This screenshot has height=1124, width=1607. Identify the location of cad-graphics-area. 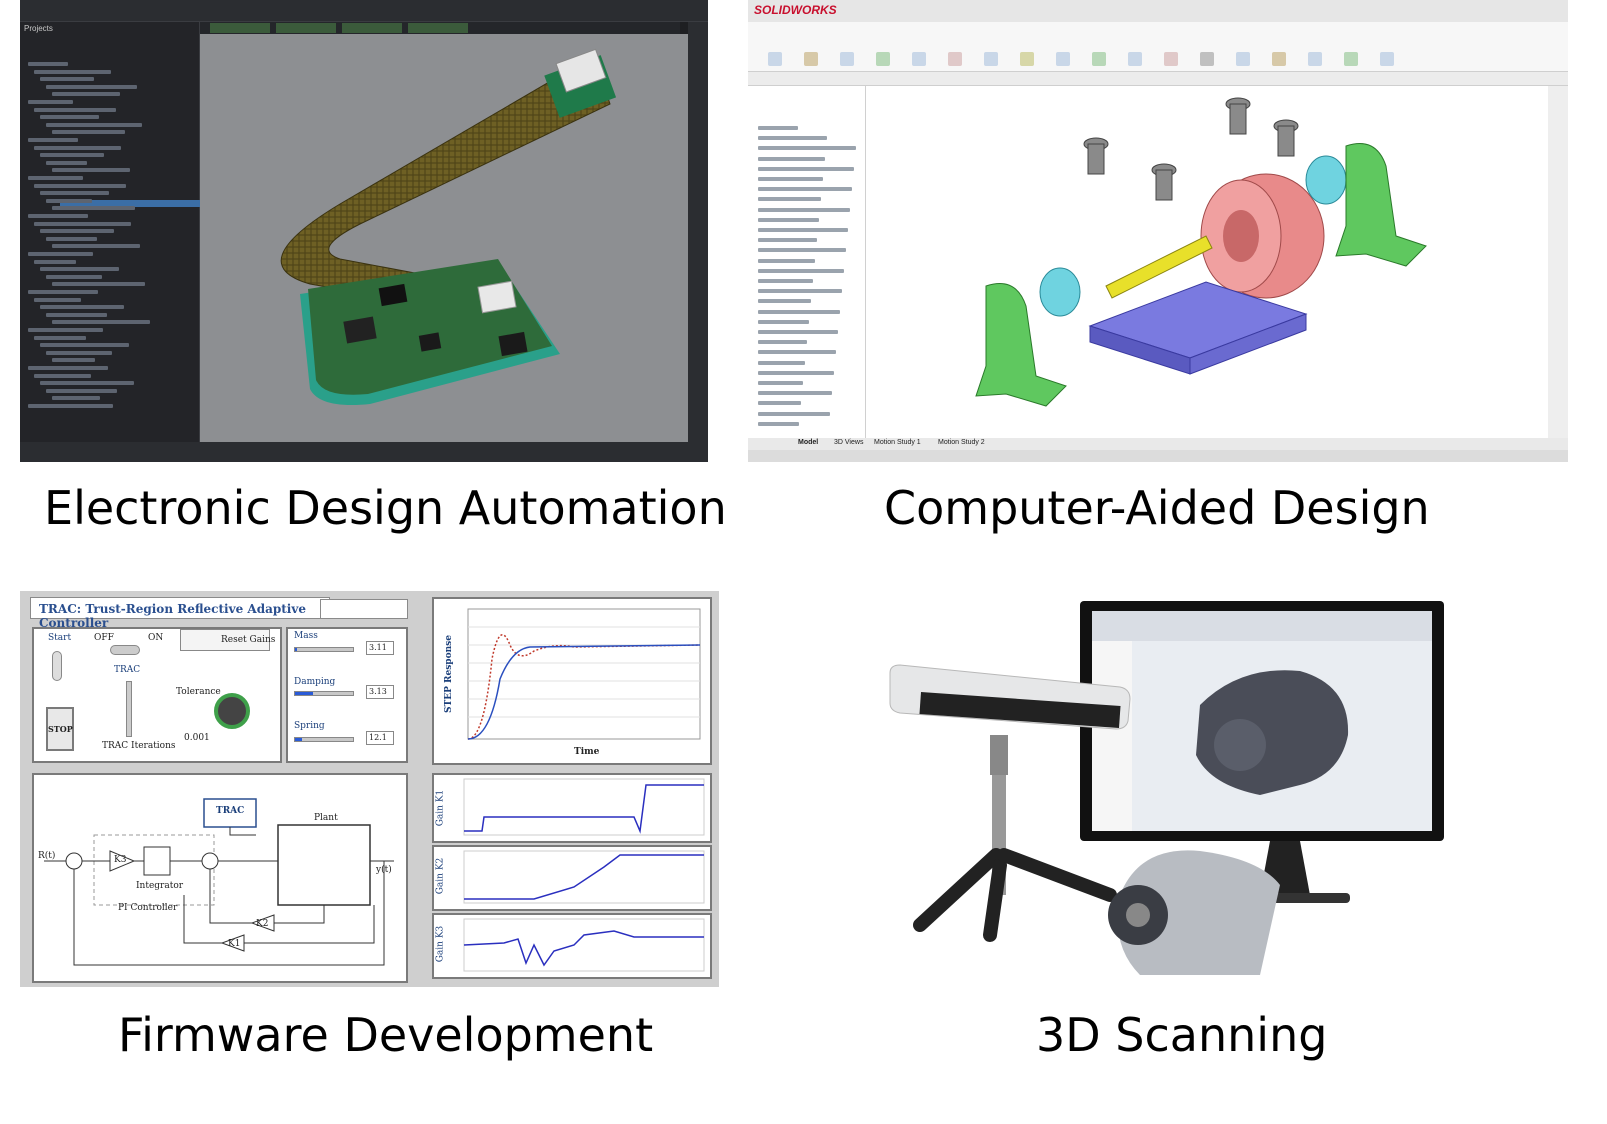
(1207, 262).